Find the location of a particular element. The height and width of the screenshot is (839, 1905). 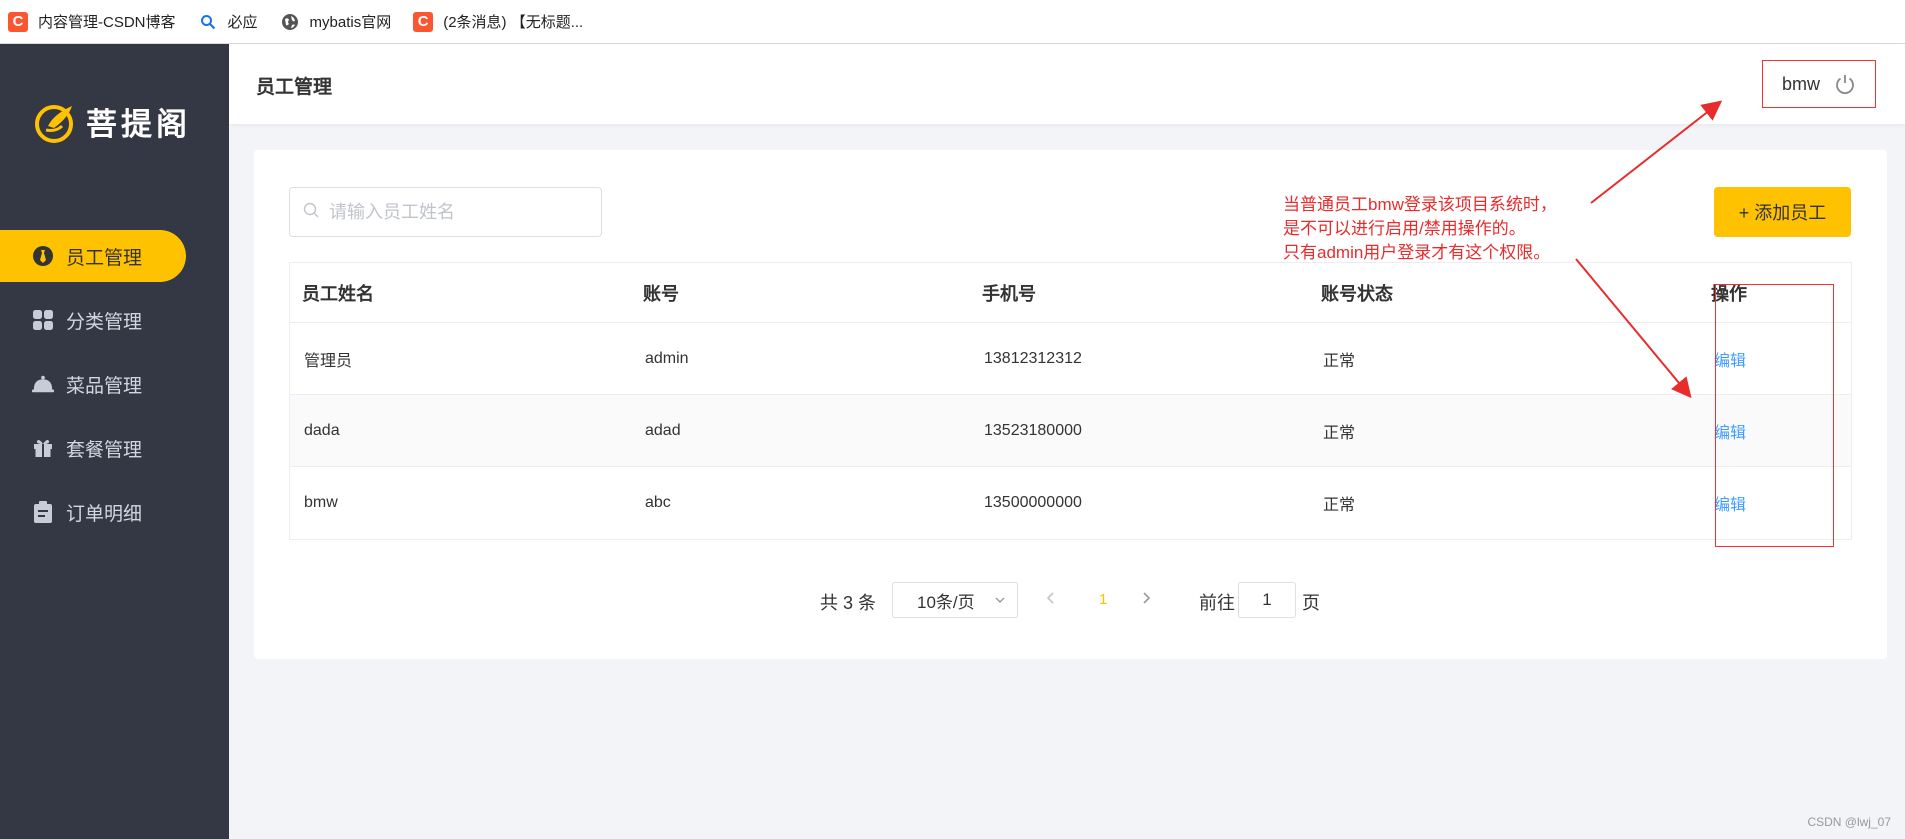

table-row: dada adad 13523180000 正常 编辑 is located at coordinates (1070, 431).